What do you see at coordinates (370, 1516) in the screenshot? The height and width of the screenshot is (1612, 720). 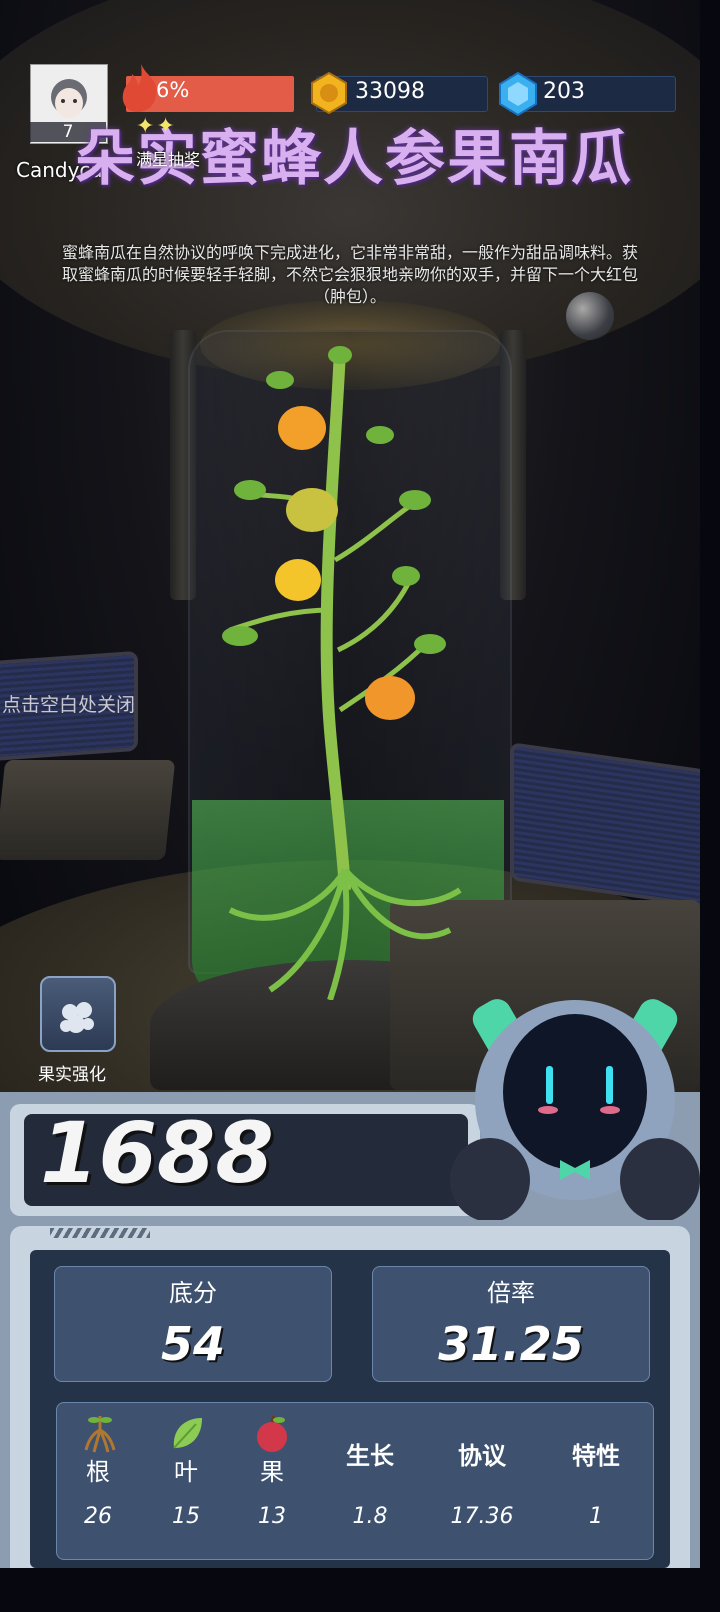 I see `attr-growth-value: 1.8` at bounding box center [370, 1516].